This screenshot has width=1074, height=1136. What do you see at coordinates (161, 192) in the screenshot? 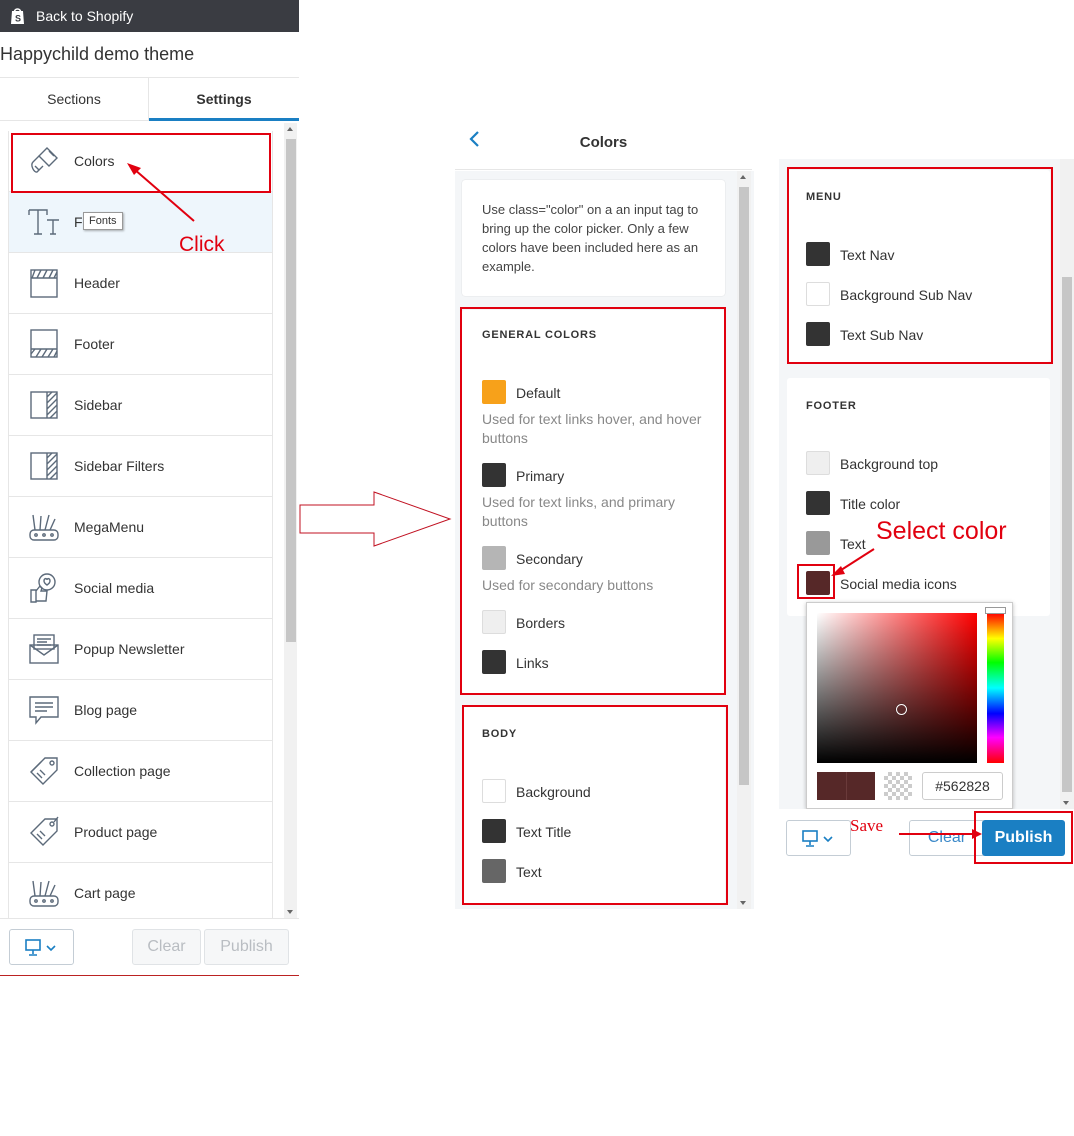
I see `click-arrow` at bounding box center [161, 192].